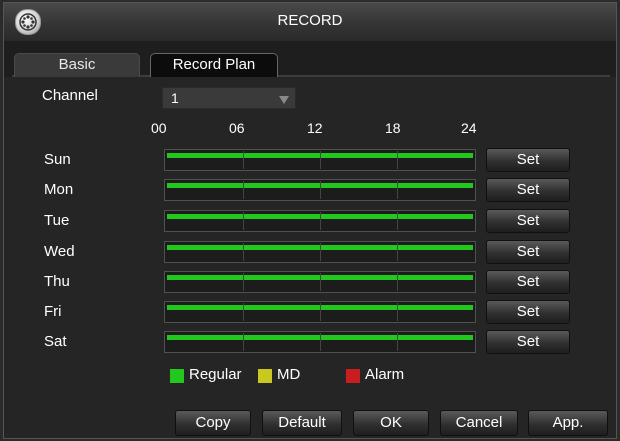 This screenshot has height=441, width=620. What do you see at coordinates (391, 423) in the screenshot?
I see `ok-button: OK` at bounding box center [391, 423].